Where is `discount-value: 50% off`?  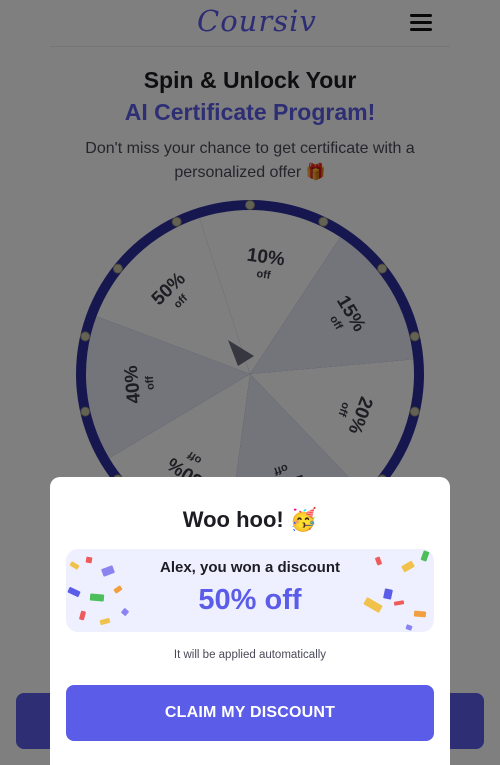
discount-value: 50% off is located at coordinates (250, 600).